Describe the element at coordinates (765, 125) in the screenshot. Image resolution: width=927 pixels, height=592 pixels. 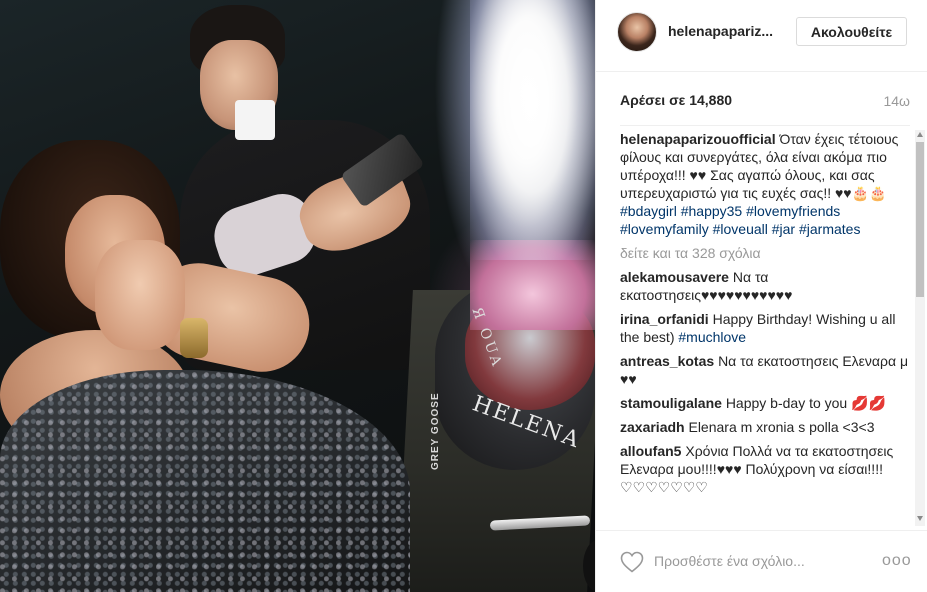
I see `divider` at that location.